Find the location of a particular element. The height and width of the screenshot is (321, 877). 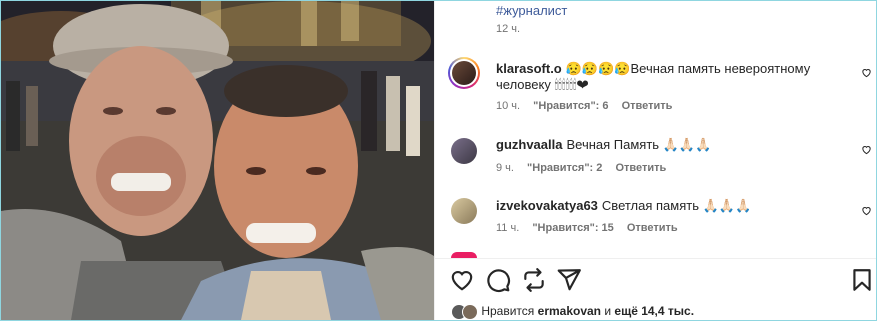

comment-username: guzhvaalla is located at coordinates (529, 144).